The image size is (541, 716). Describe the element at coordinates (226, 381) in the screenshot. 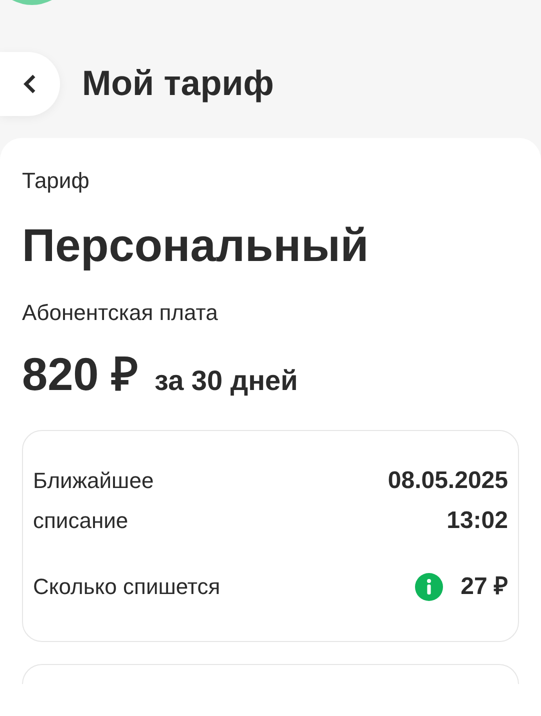

I see `price-period: за 30 дней` at that location.